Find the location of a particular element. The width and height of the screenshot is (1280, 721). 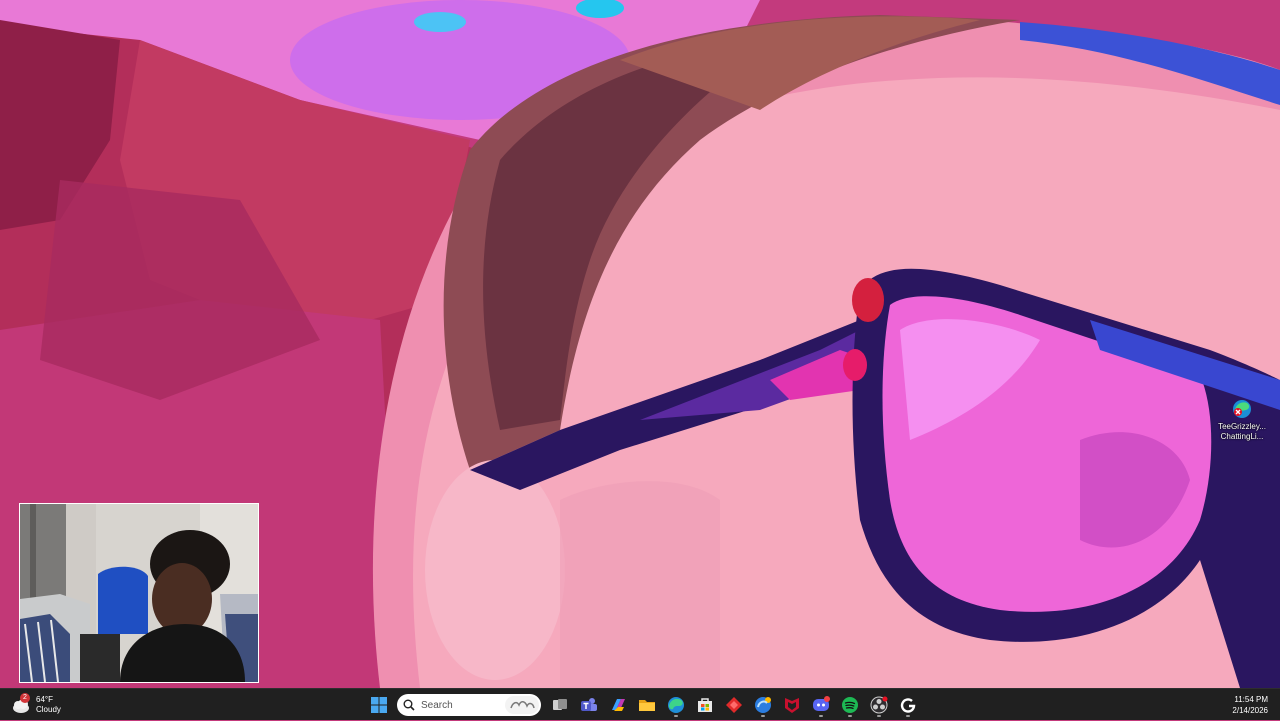

start-icon is located at coordinates (378, 705).